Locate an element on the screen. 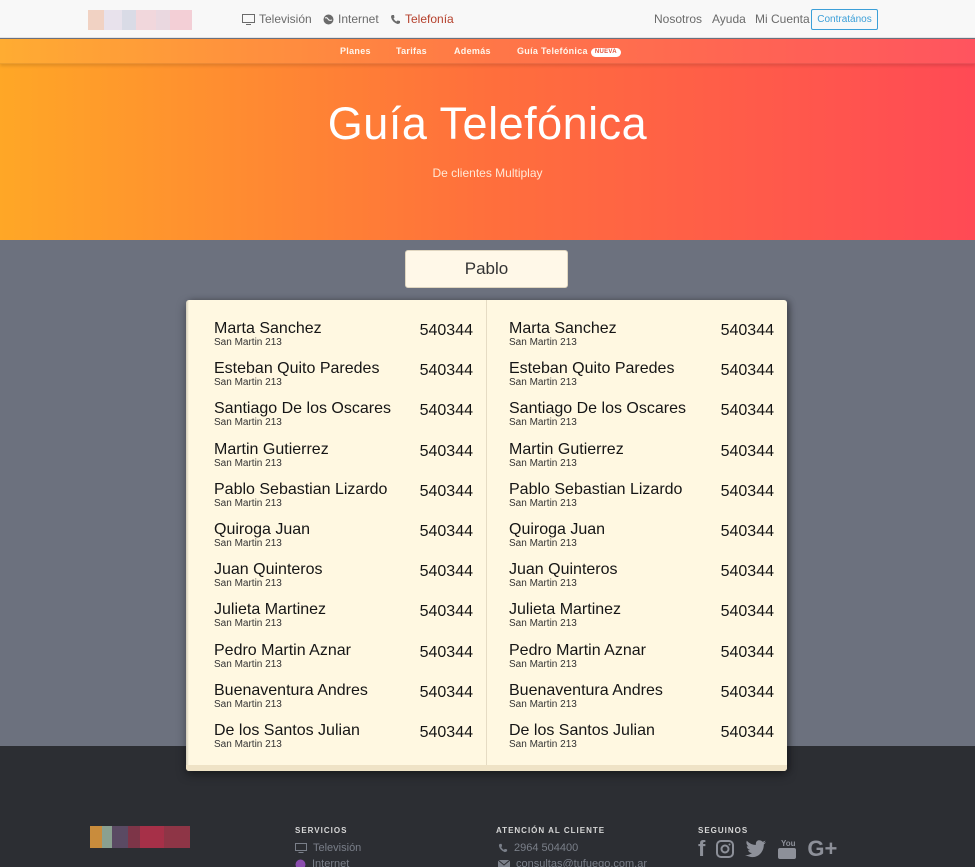  new-badge: NUEVA is located at coordinates (605, 52).